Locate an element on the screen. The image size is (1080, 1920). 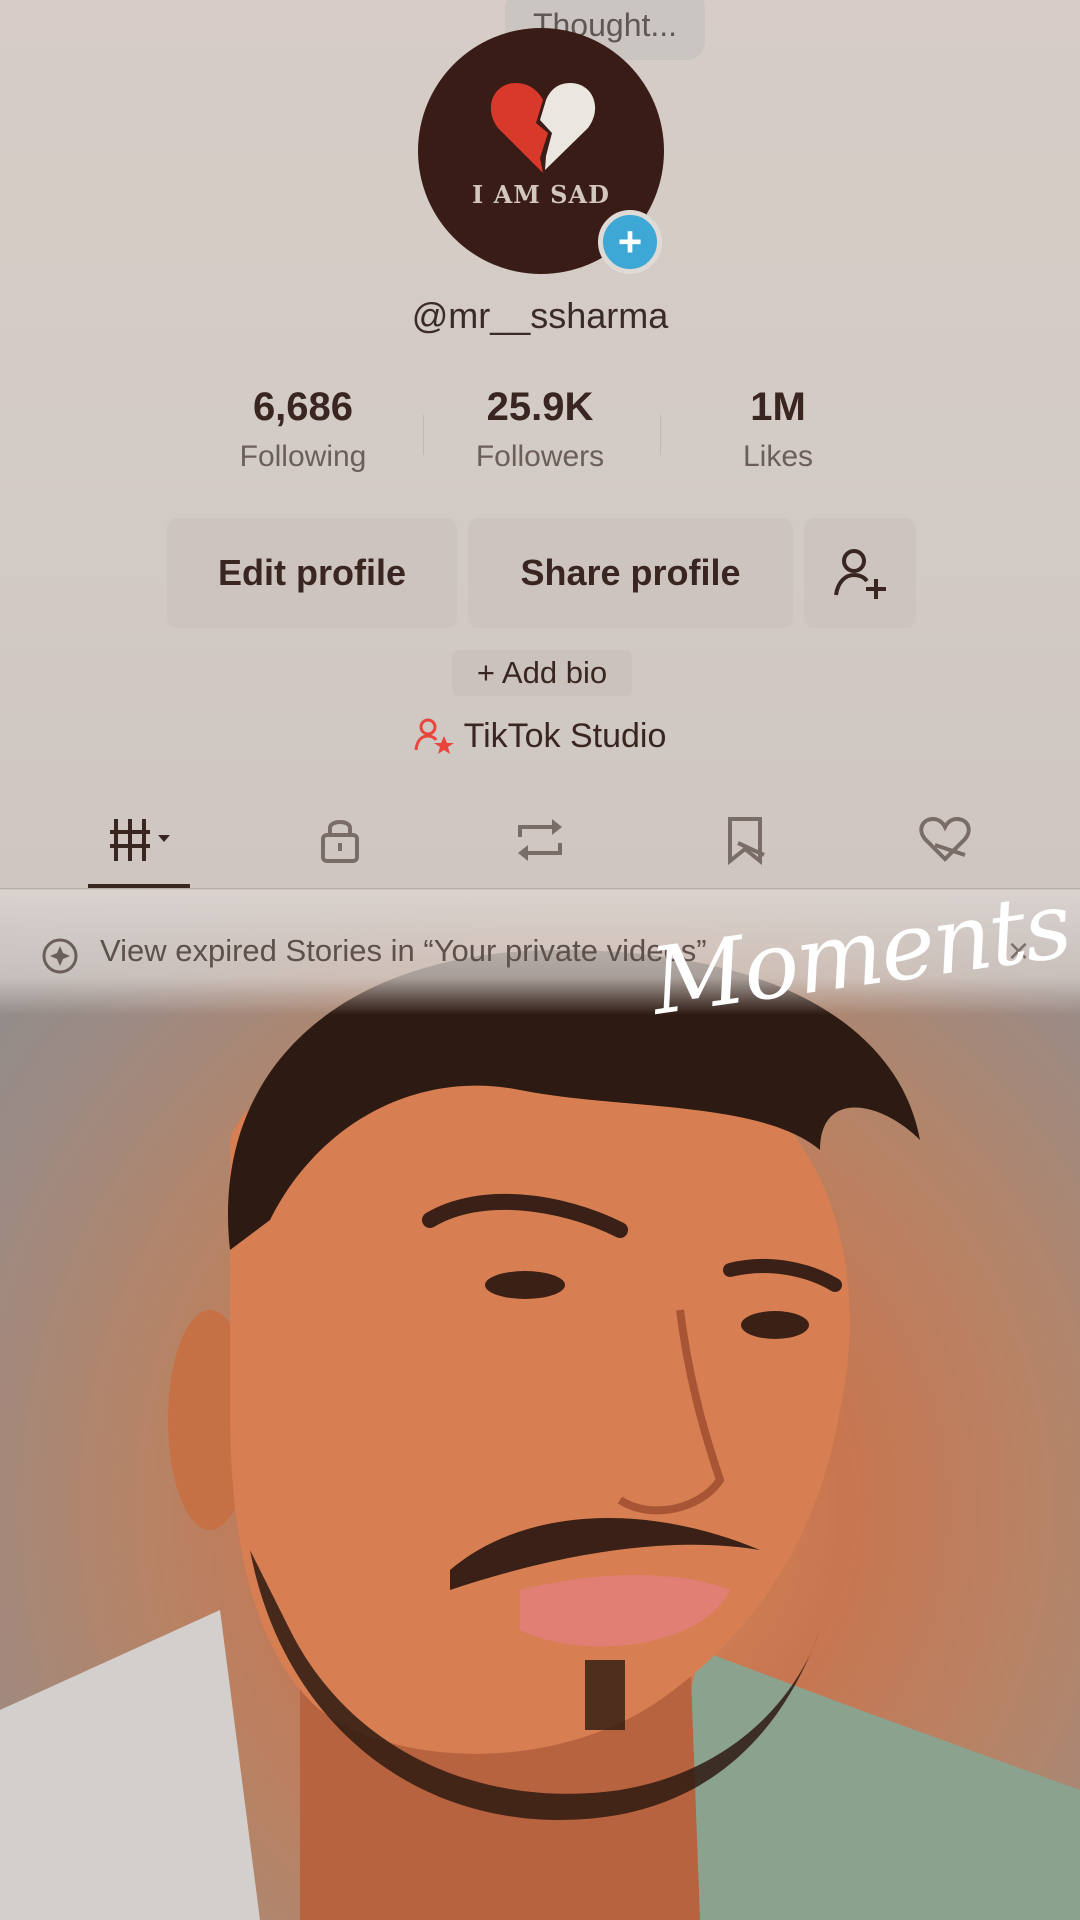
edit-profile-button: Edit profile is located at coordinates (312, 573).